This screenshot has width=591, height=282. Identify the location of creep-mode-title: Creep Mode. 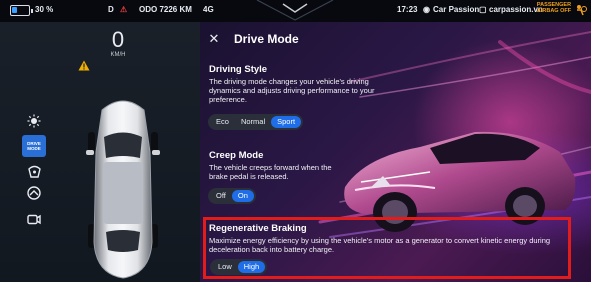
(236, 155).